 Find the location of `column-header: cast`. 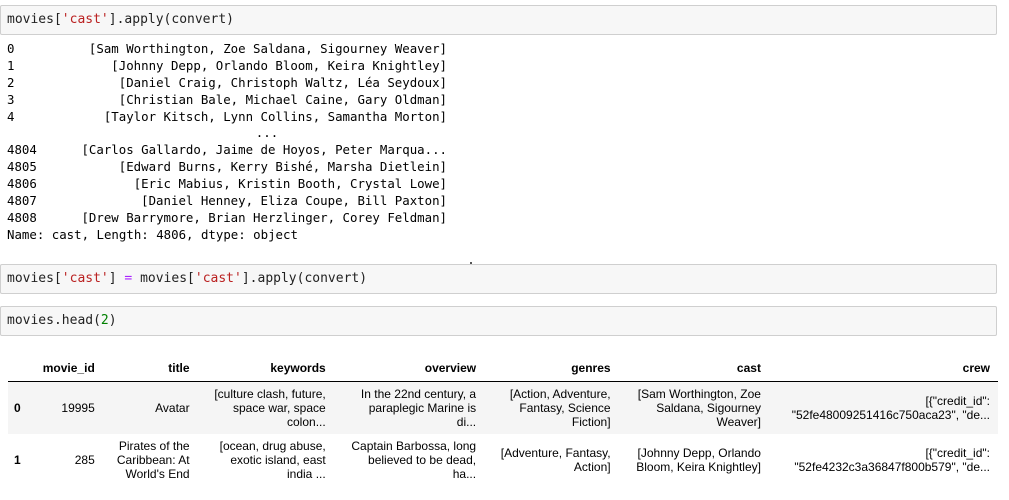

column-header: cast is located at coordinates (693, 368).